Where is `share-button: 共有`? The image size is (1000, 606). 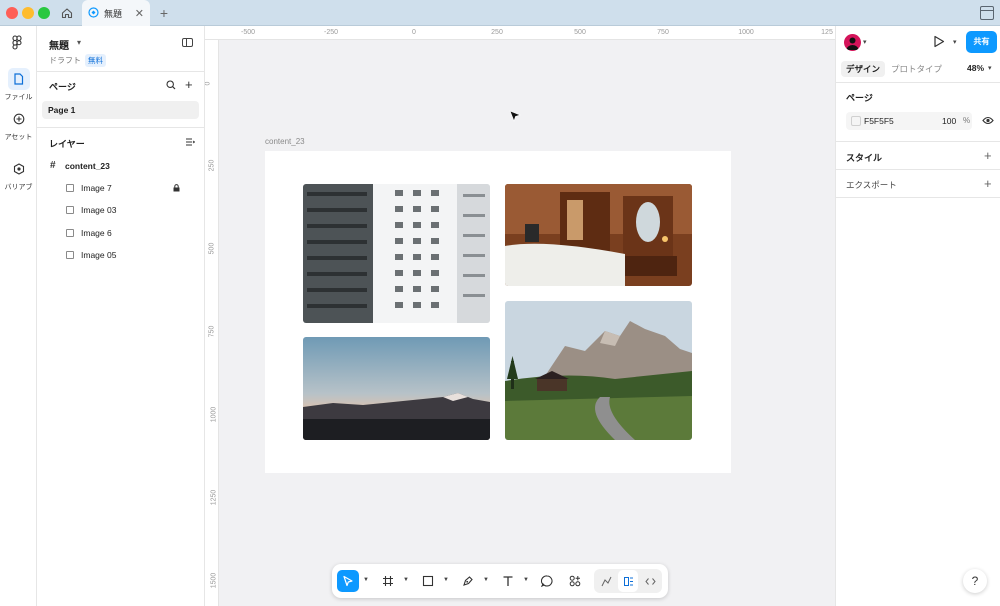
share-button: 共有 is located at coordinates (981, 42).